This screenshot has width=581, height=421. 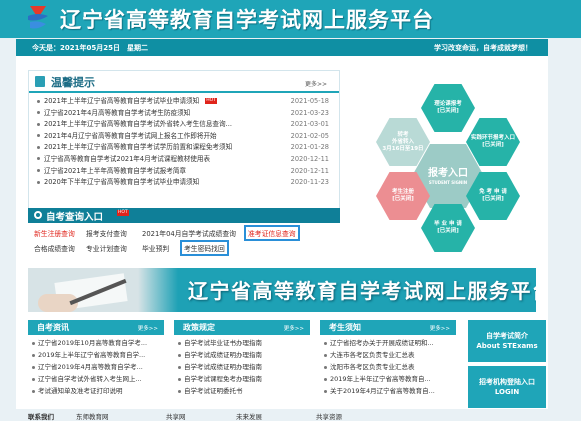 I want to click on notice-item-title: 2021年上半年辽宁省高等教育自学考试学历前置和课程免考须知, so click(x=138, y=147).